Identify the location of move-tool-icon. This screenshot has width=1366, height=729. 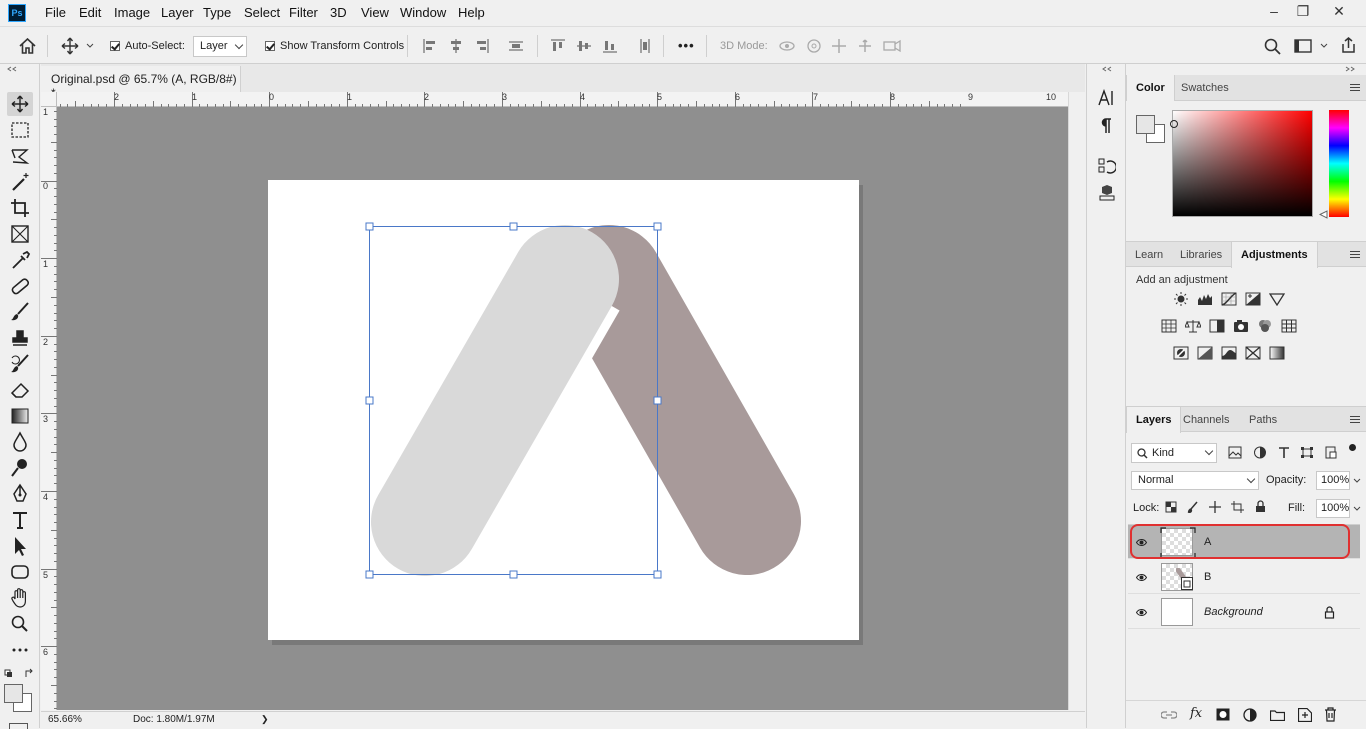
(70, 46).